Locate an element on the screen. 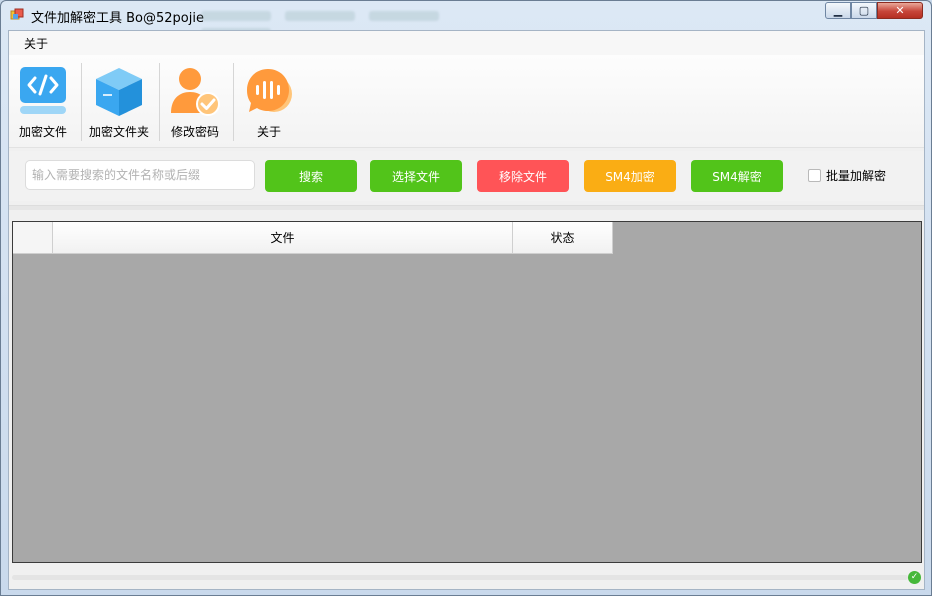  toolbar-about: 关于 is located at coordinates (269, 105).